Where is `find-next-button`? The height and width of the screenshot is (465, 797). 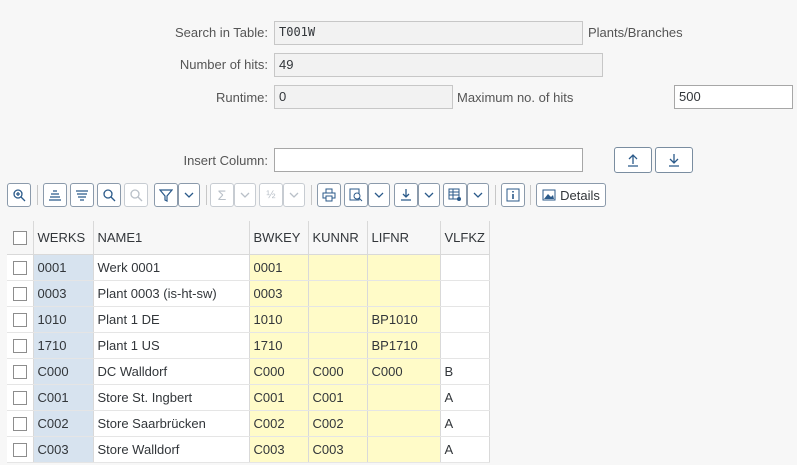
find-next-button is located at coordinates (136, 195).